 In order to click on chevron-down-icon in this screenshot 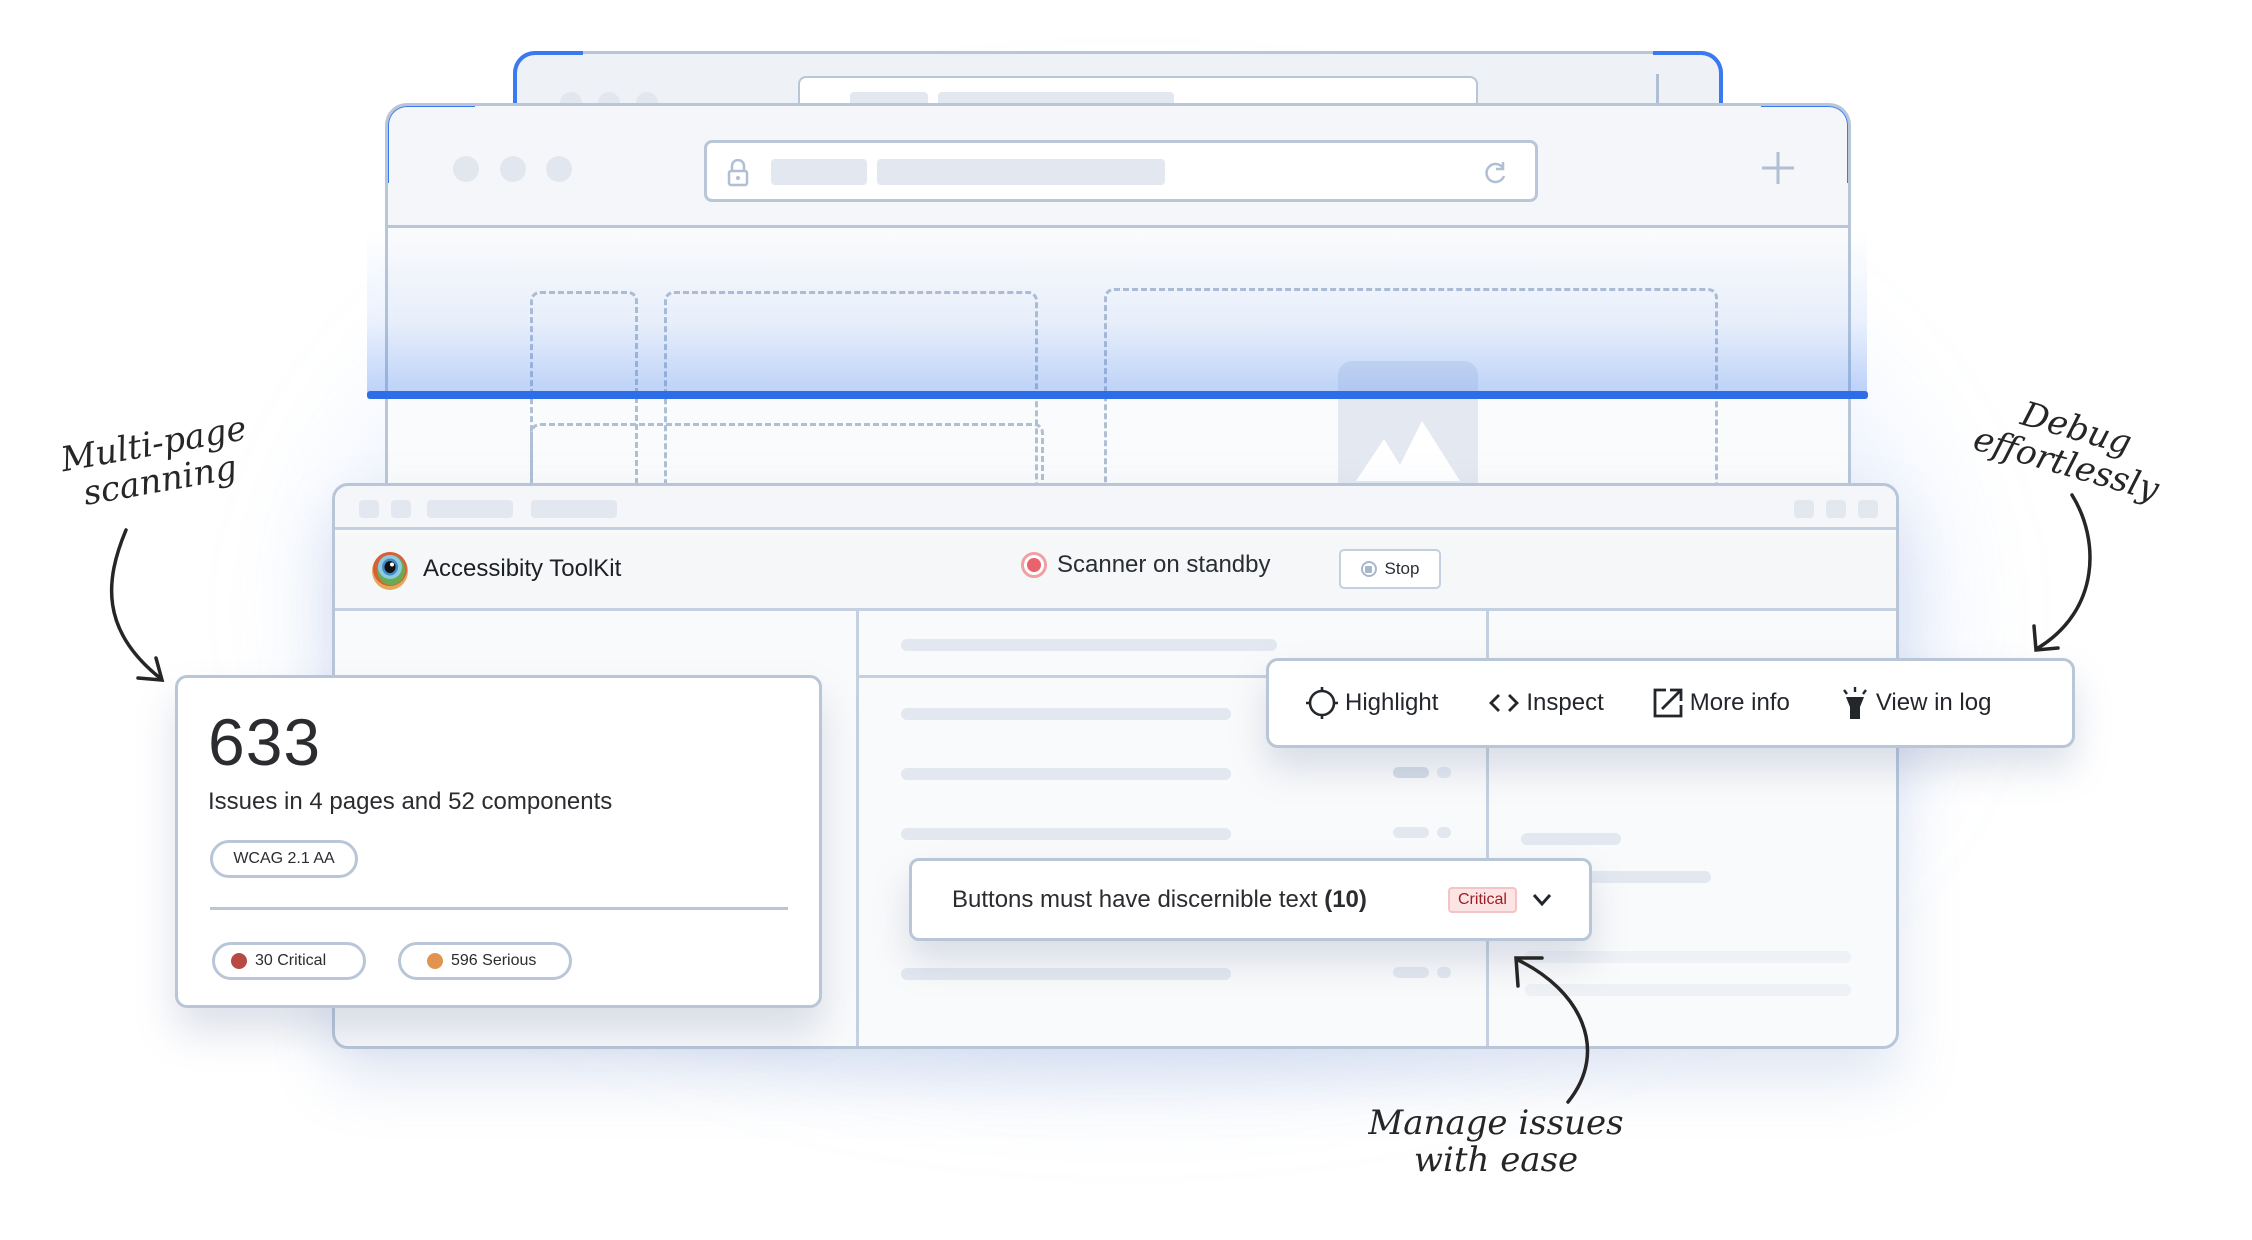, I will do `click(1542, 900)`.